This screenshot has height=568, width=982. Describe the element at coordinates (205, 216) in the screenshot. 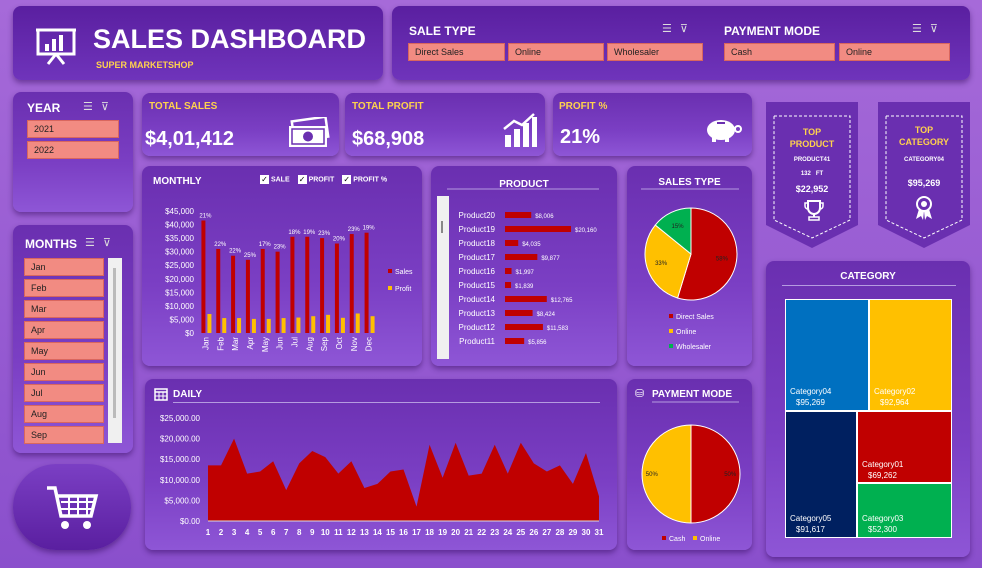

I see `profit-pct-label: 21%` at that location.